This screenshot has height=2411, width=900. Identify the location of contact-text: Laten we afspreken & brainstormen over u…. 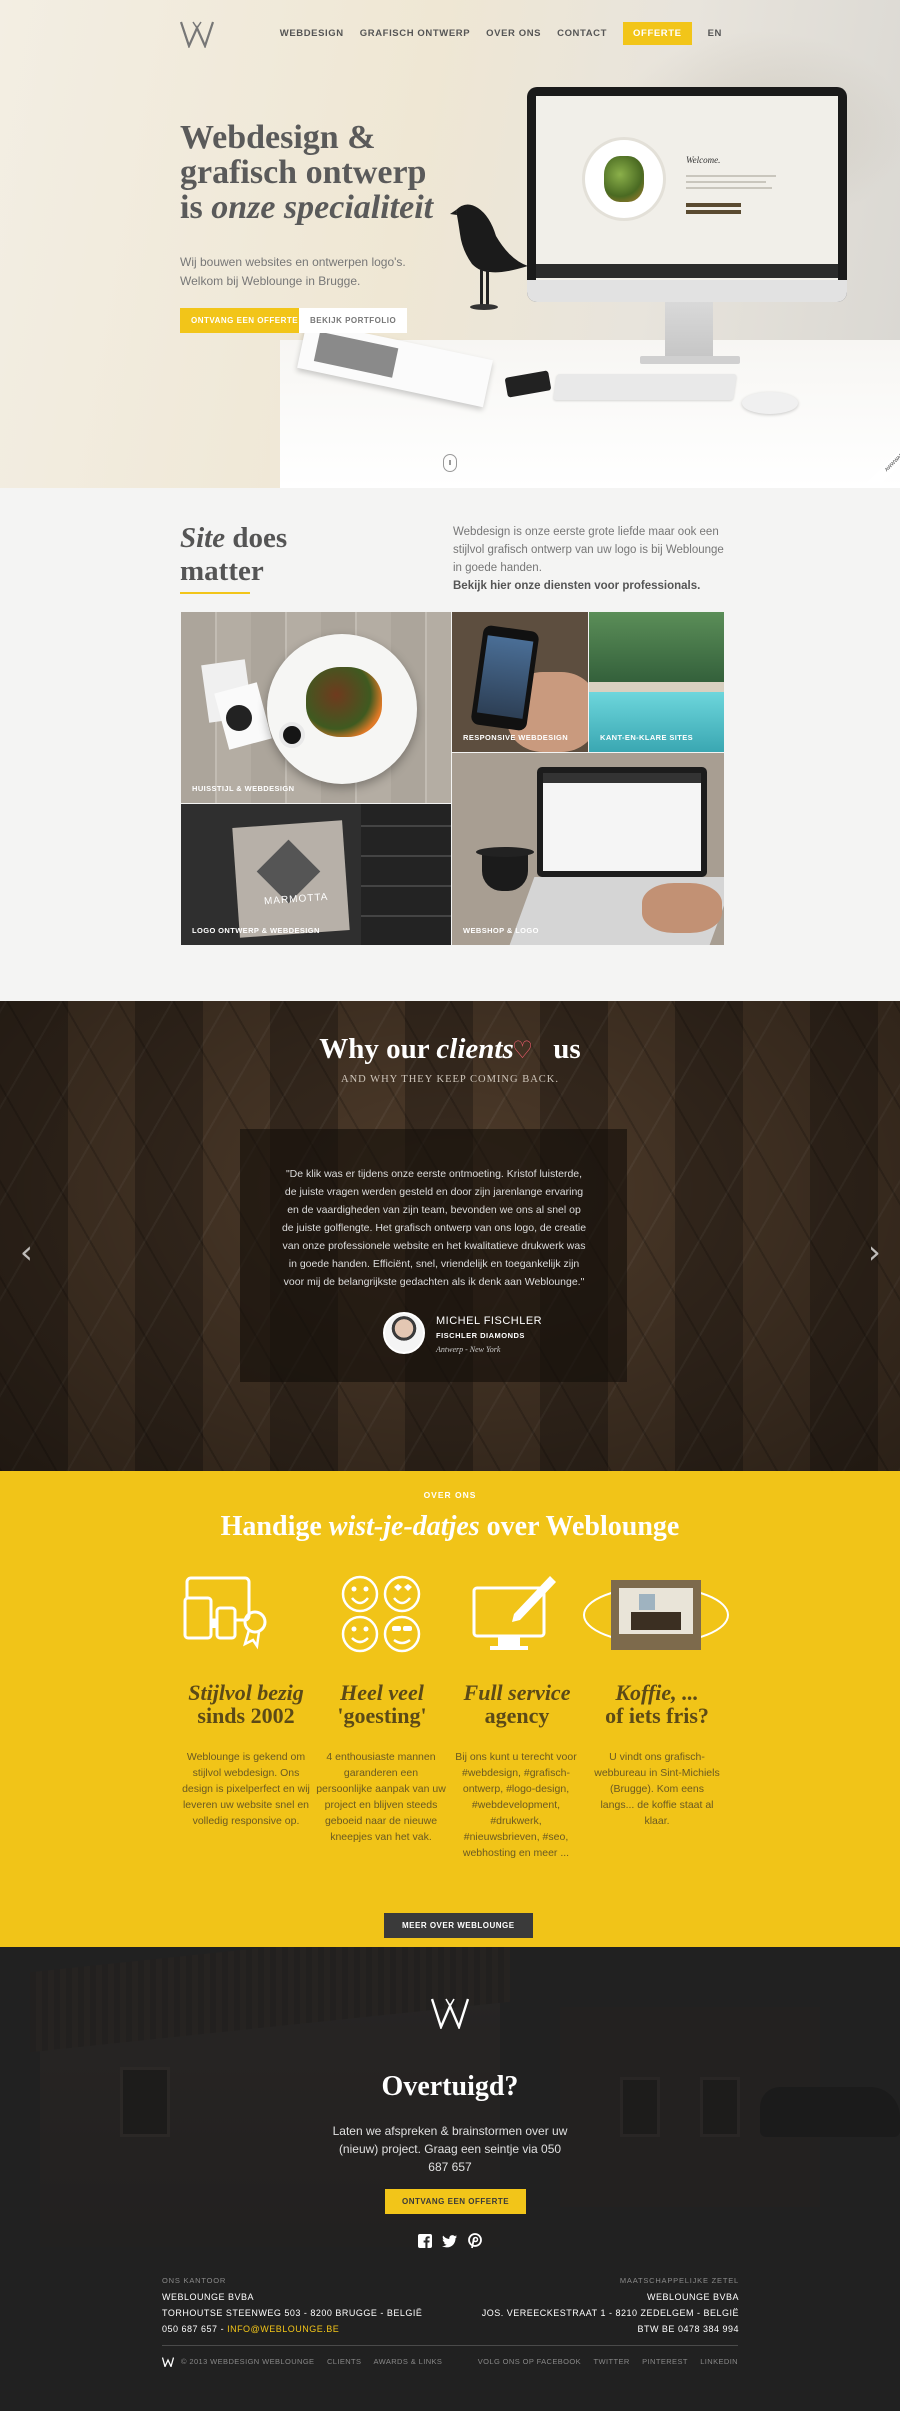
(450, 2149).